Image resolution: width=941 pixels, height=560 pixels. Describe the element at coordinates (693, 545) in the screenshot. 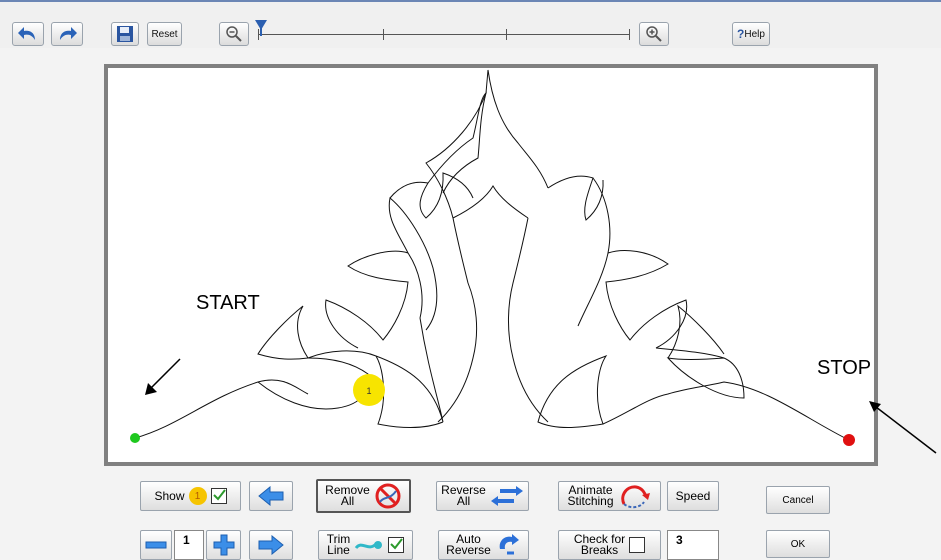

I see `breaks-value-field: 3` at that location.